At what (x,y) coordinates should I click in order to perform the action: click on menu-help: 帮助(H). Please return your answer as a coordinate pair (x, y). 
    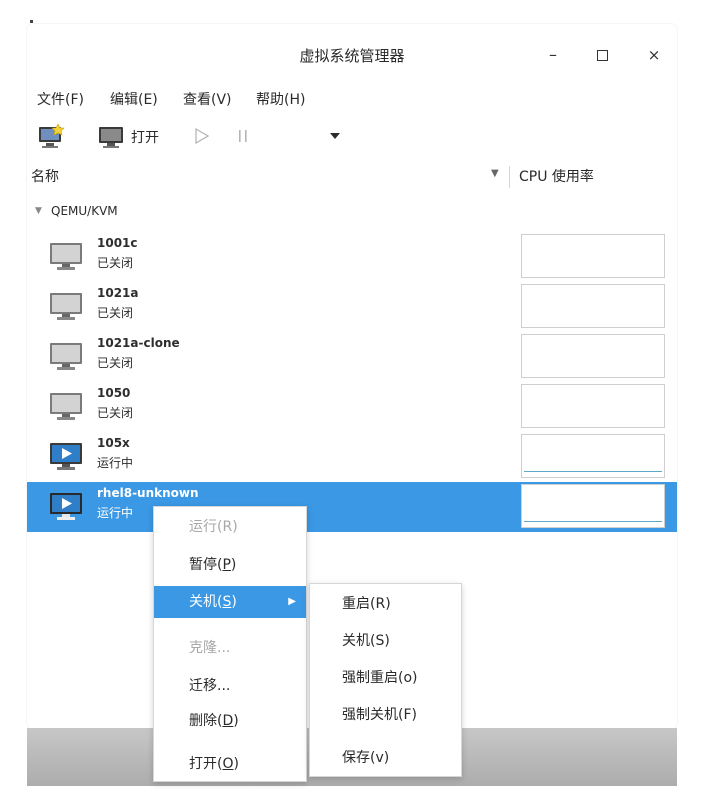
    Looking at the image, I should click on (280, 99).